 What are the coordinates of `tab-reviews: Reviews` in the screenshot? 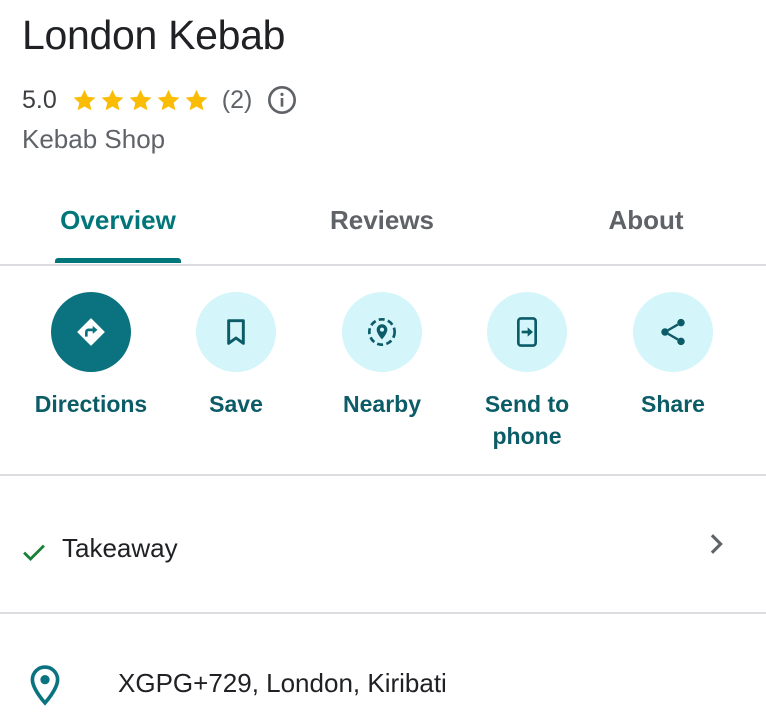 It's located at (382, 224).